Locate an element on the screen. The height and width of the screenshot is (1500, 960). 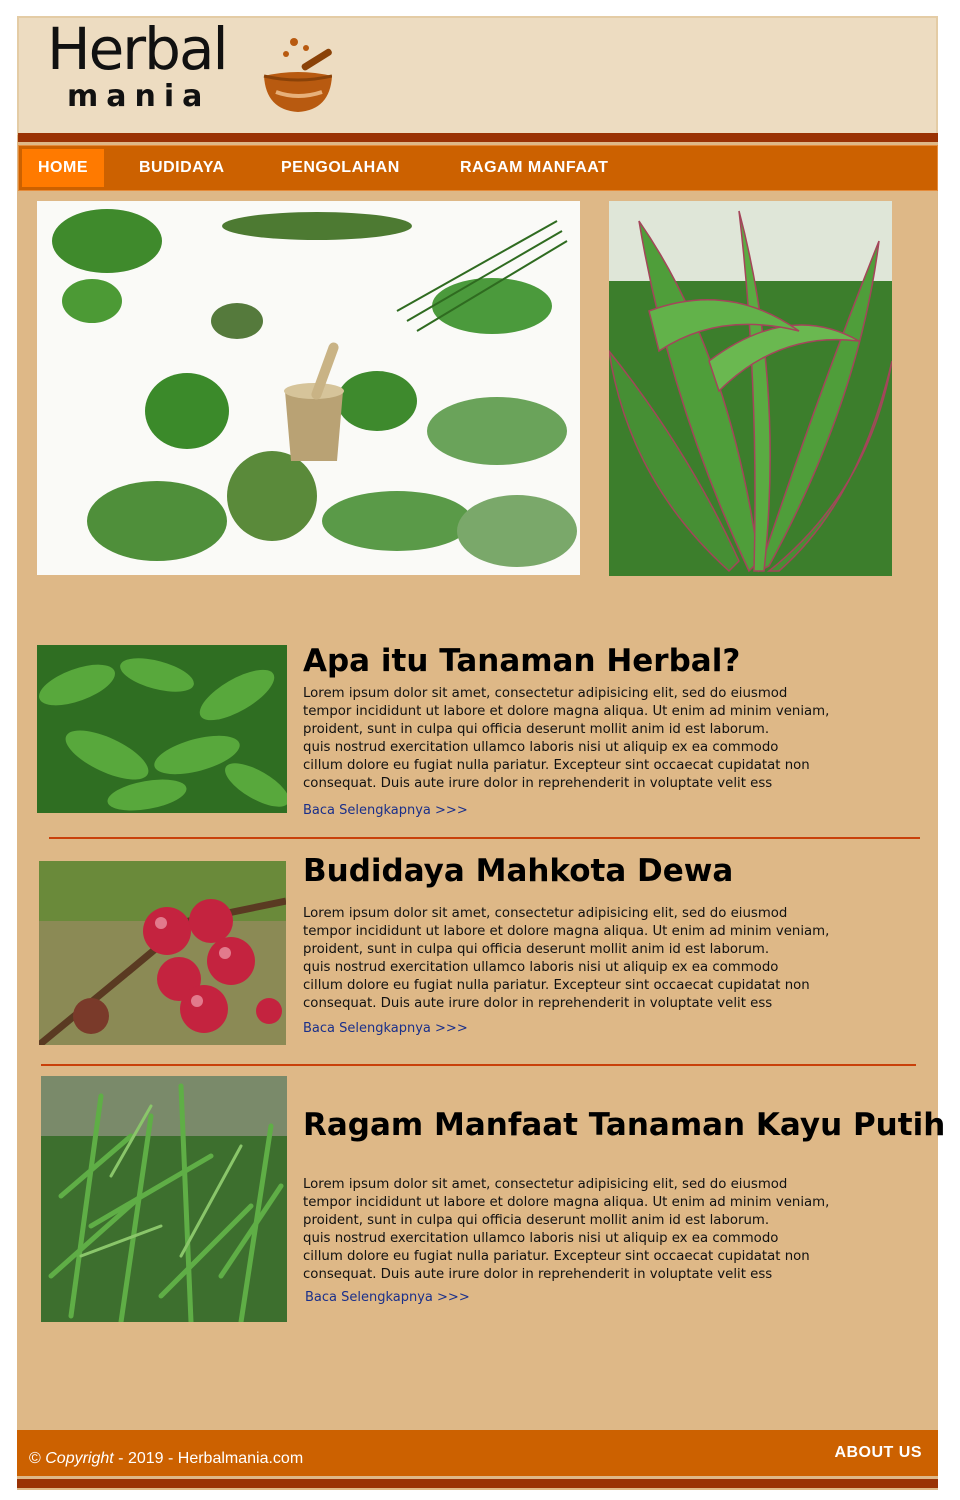
nav-item-ragam-manfaat: RAGAM MANFAAT is located at coordinates (534, 168).